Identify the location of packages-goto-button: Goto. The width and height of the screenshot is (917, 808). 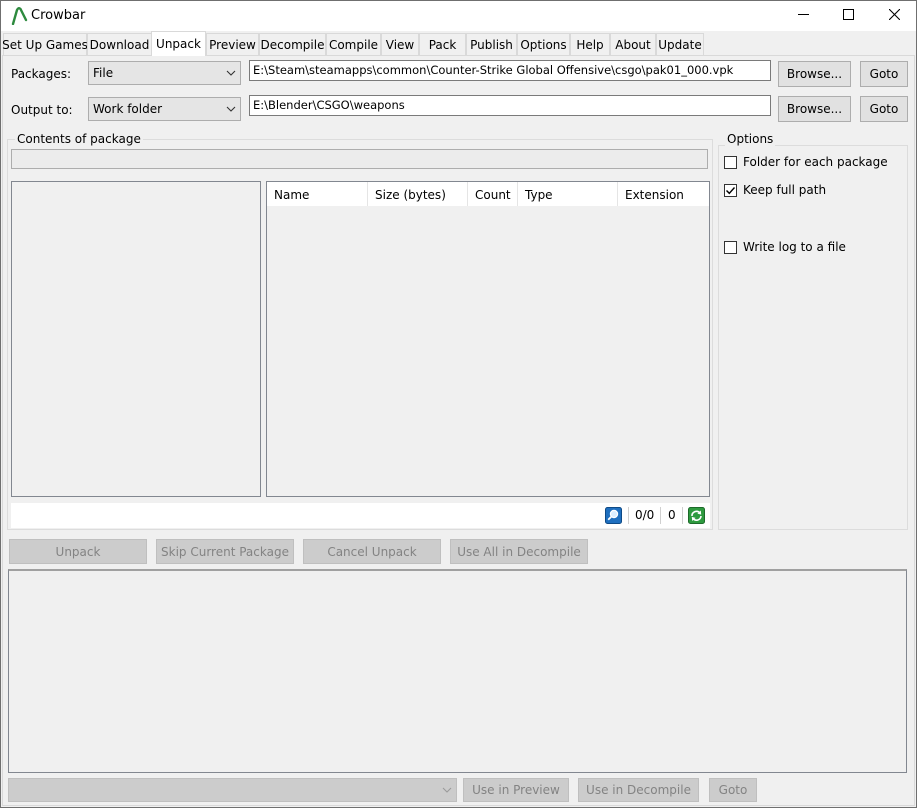
(884, 74).